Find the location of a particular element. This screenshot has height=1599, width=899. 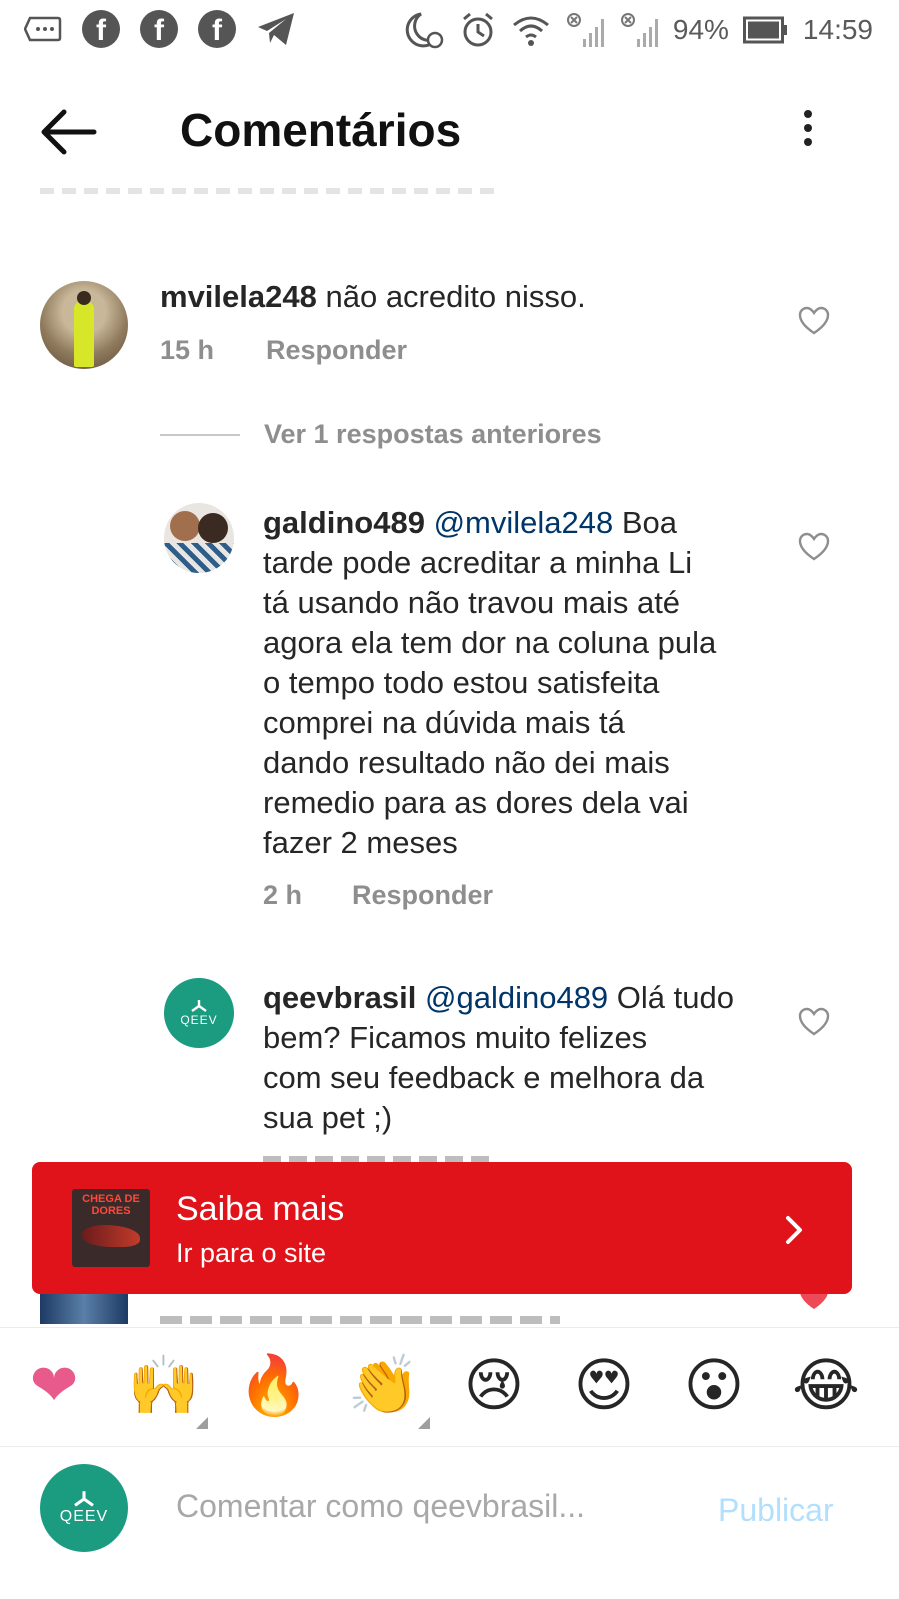

chevron-right-icon is located at coordinates (794, 1230).